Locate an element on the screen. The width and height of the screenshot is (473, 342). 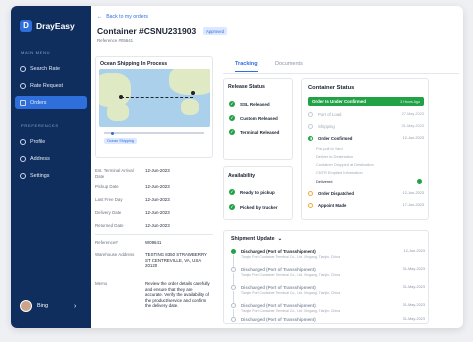
chevron-down-icon: ⌄ is located at coordinates (280, 239).